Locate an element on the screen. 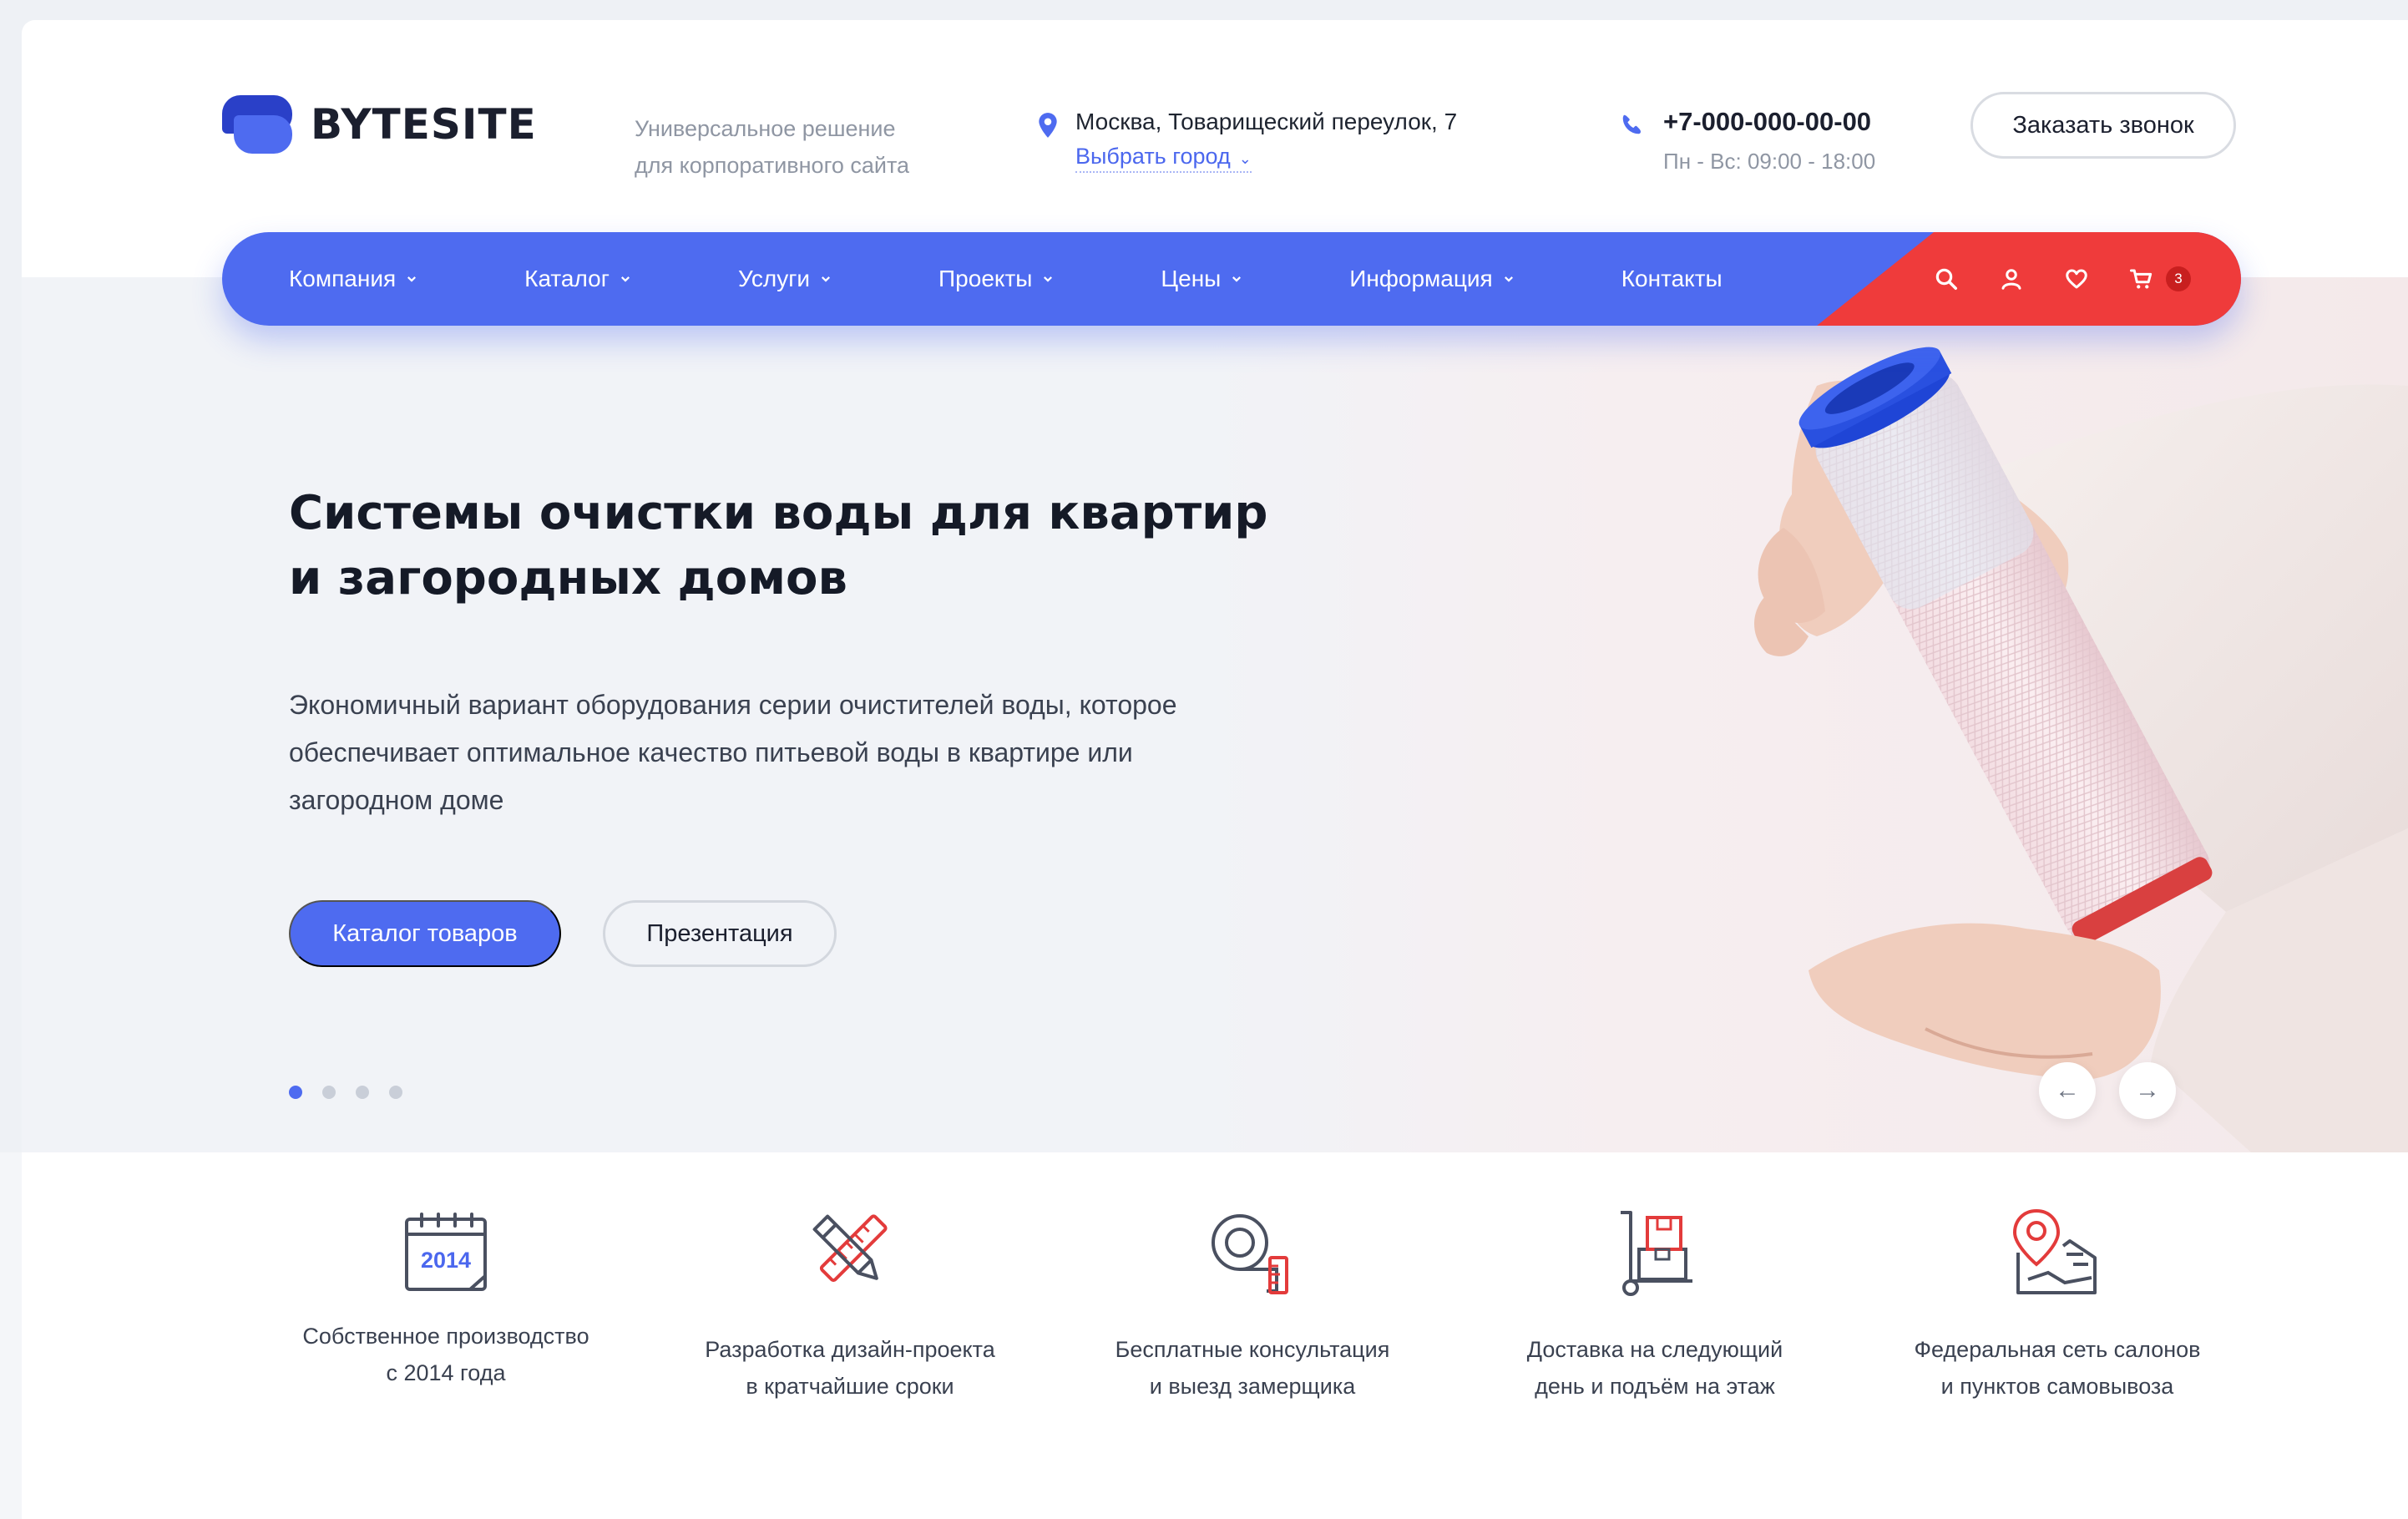 This screenshot has width=2408, height=1519. feature-text-line: и пунктов самовывоза is located at coordinates (2057, 1386).